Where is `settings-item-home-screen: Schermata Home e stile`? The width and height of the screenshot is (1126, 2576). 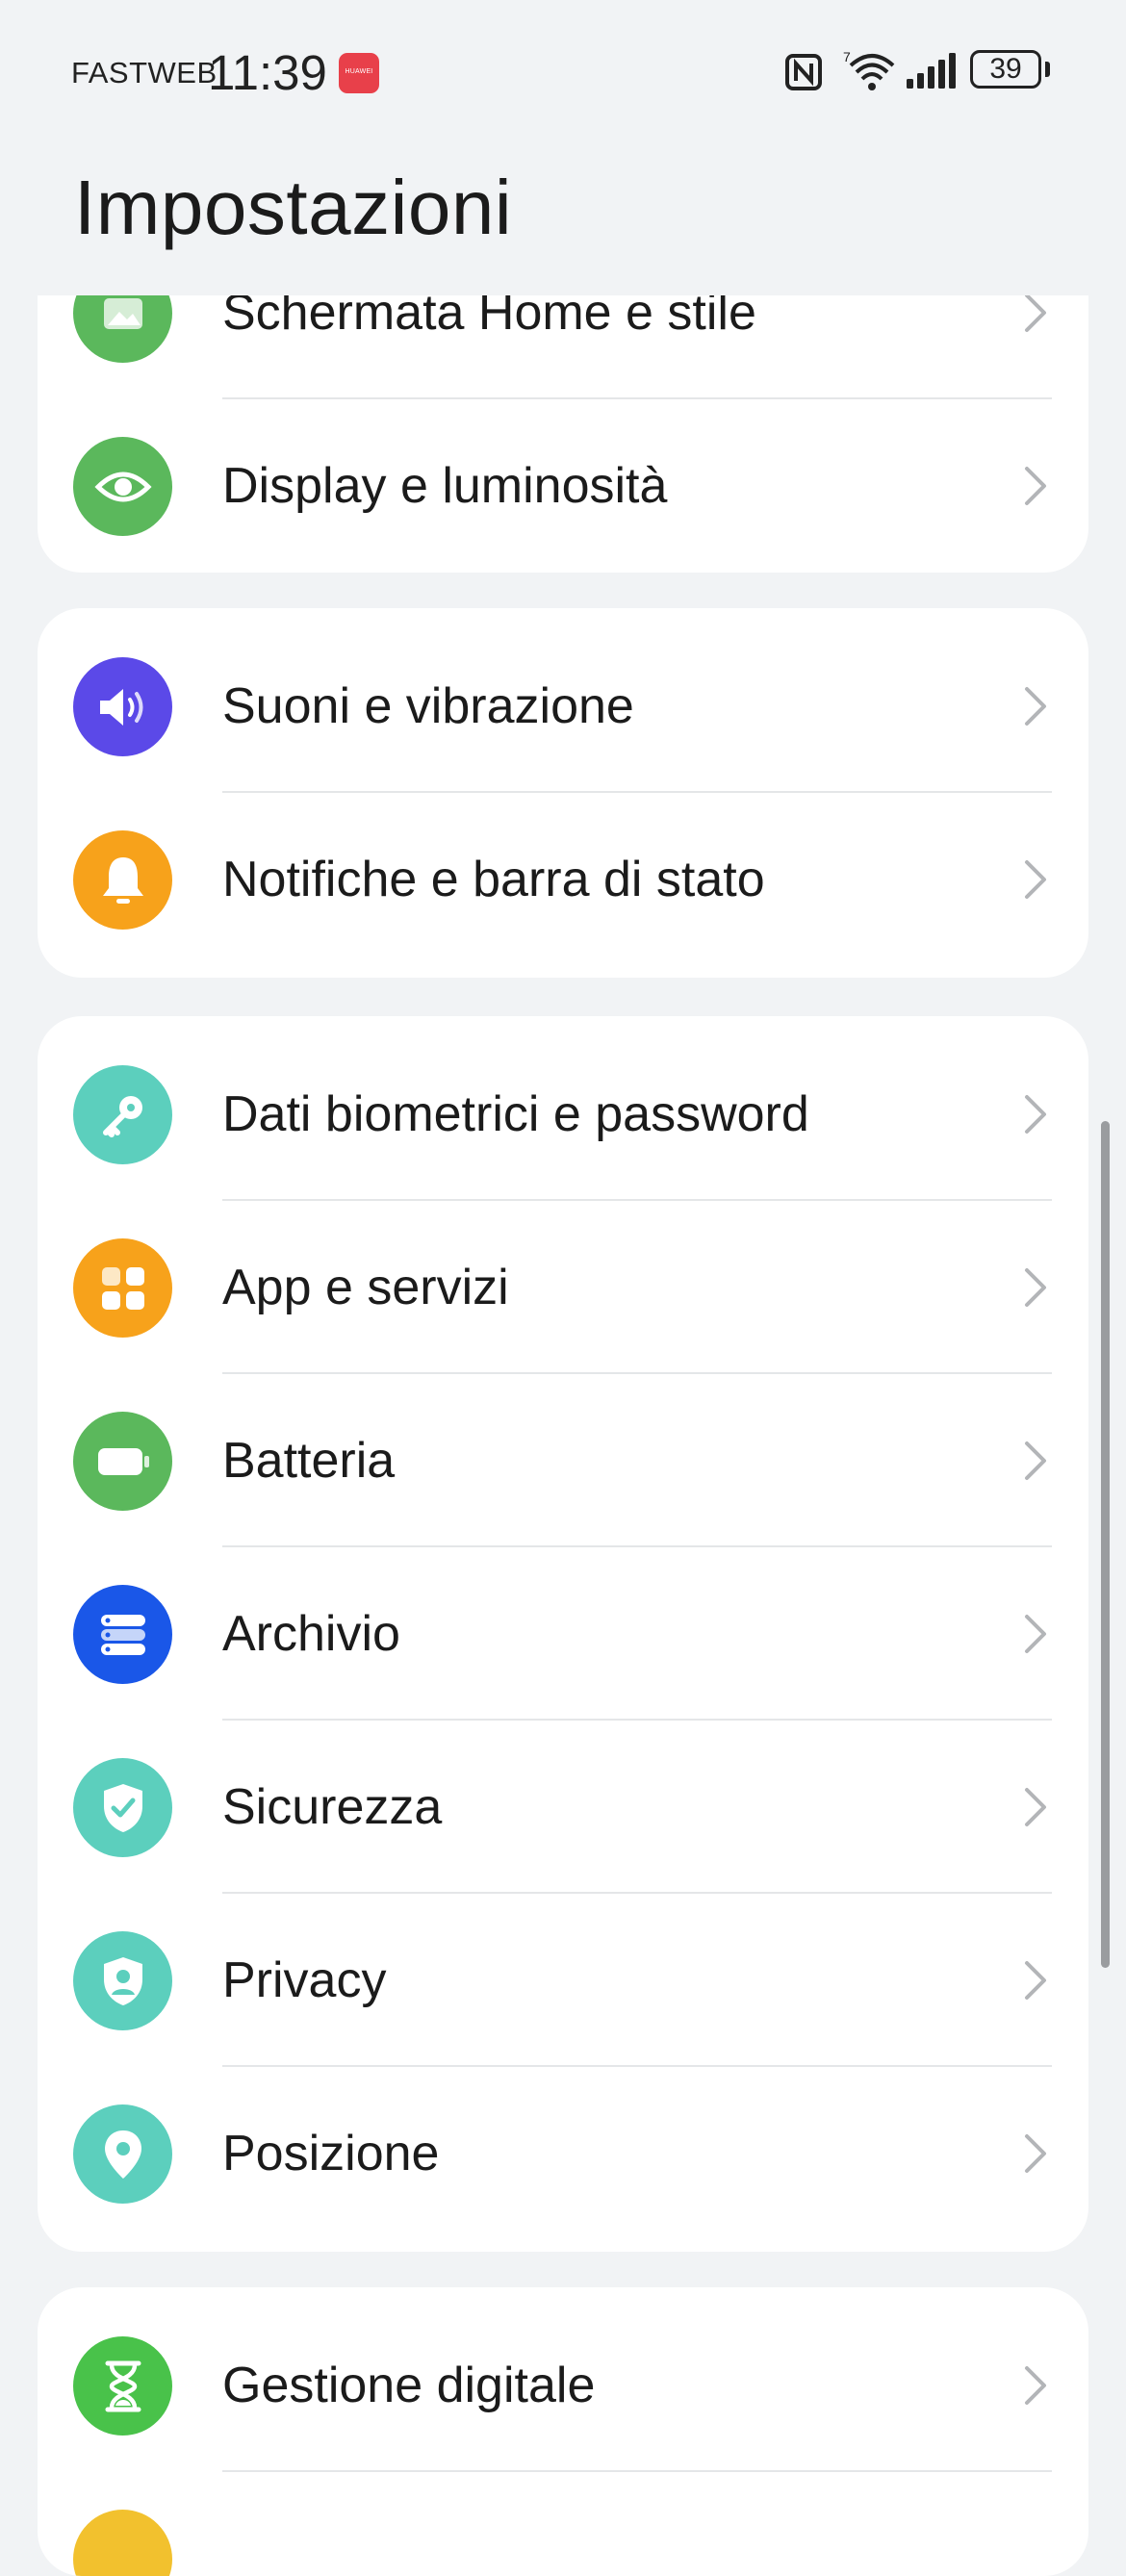 settings-item-home-screen: Schermata Home e stile is located at coordinates (563, 347).